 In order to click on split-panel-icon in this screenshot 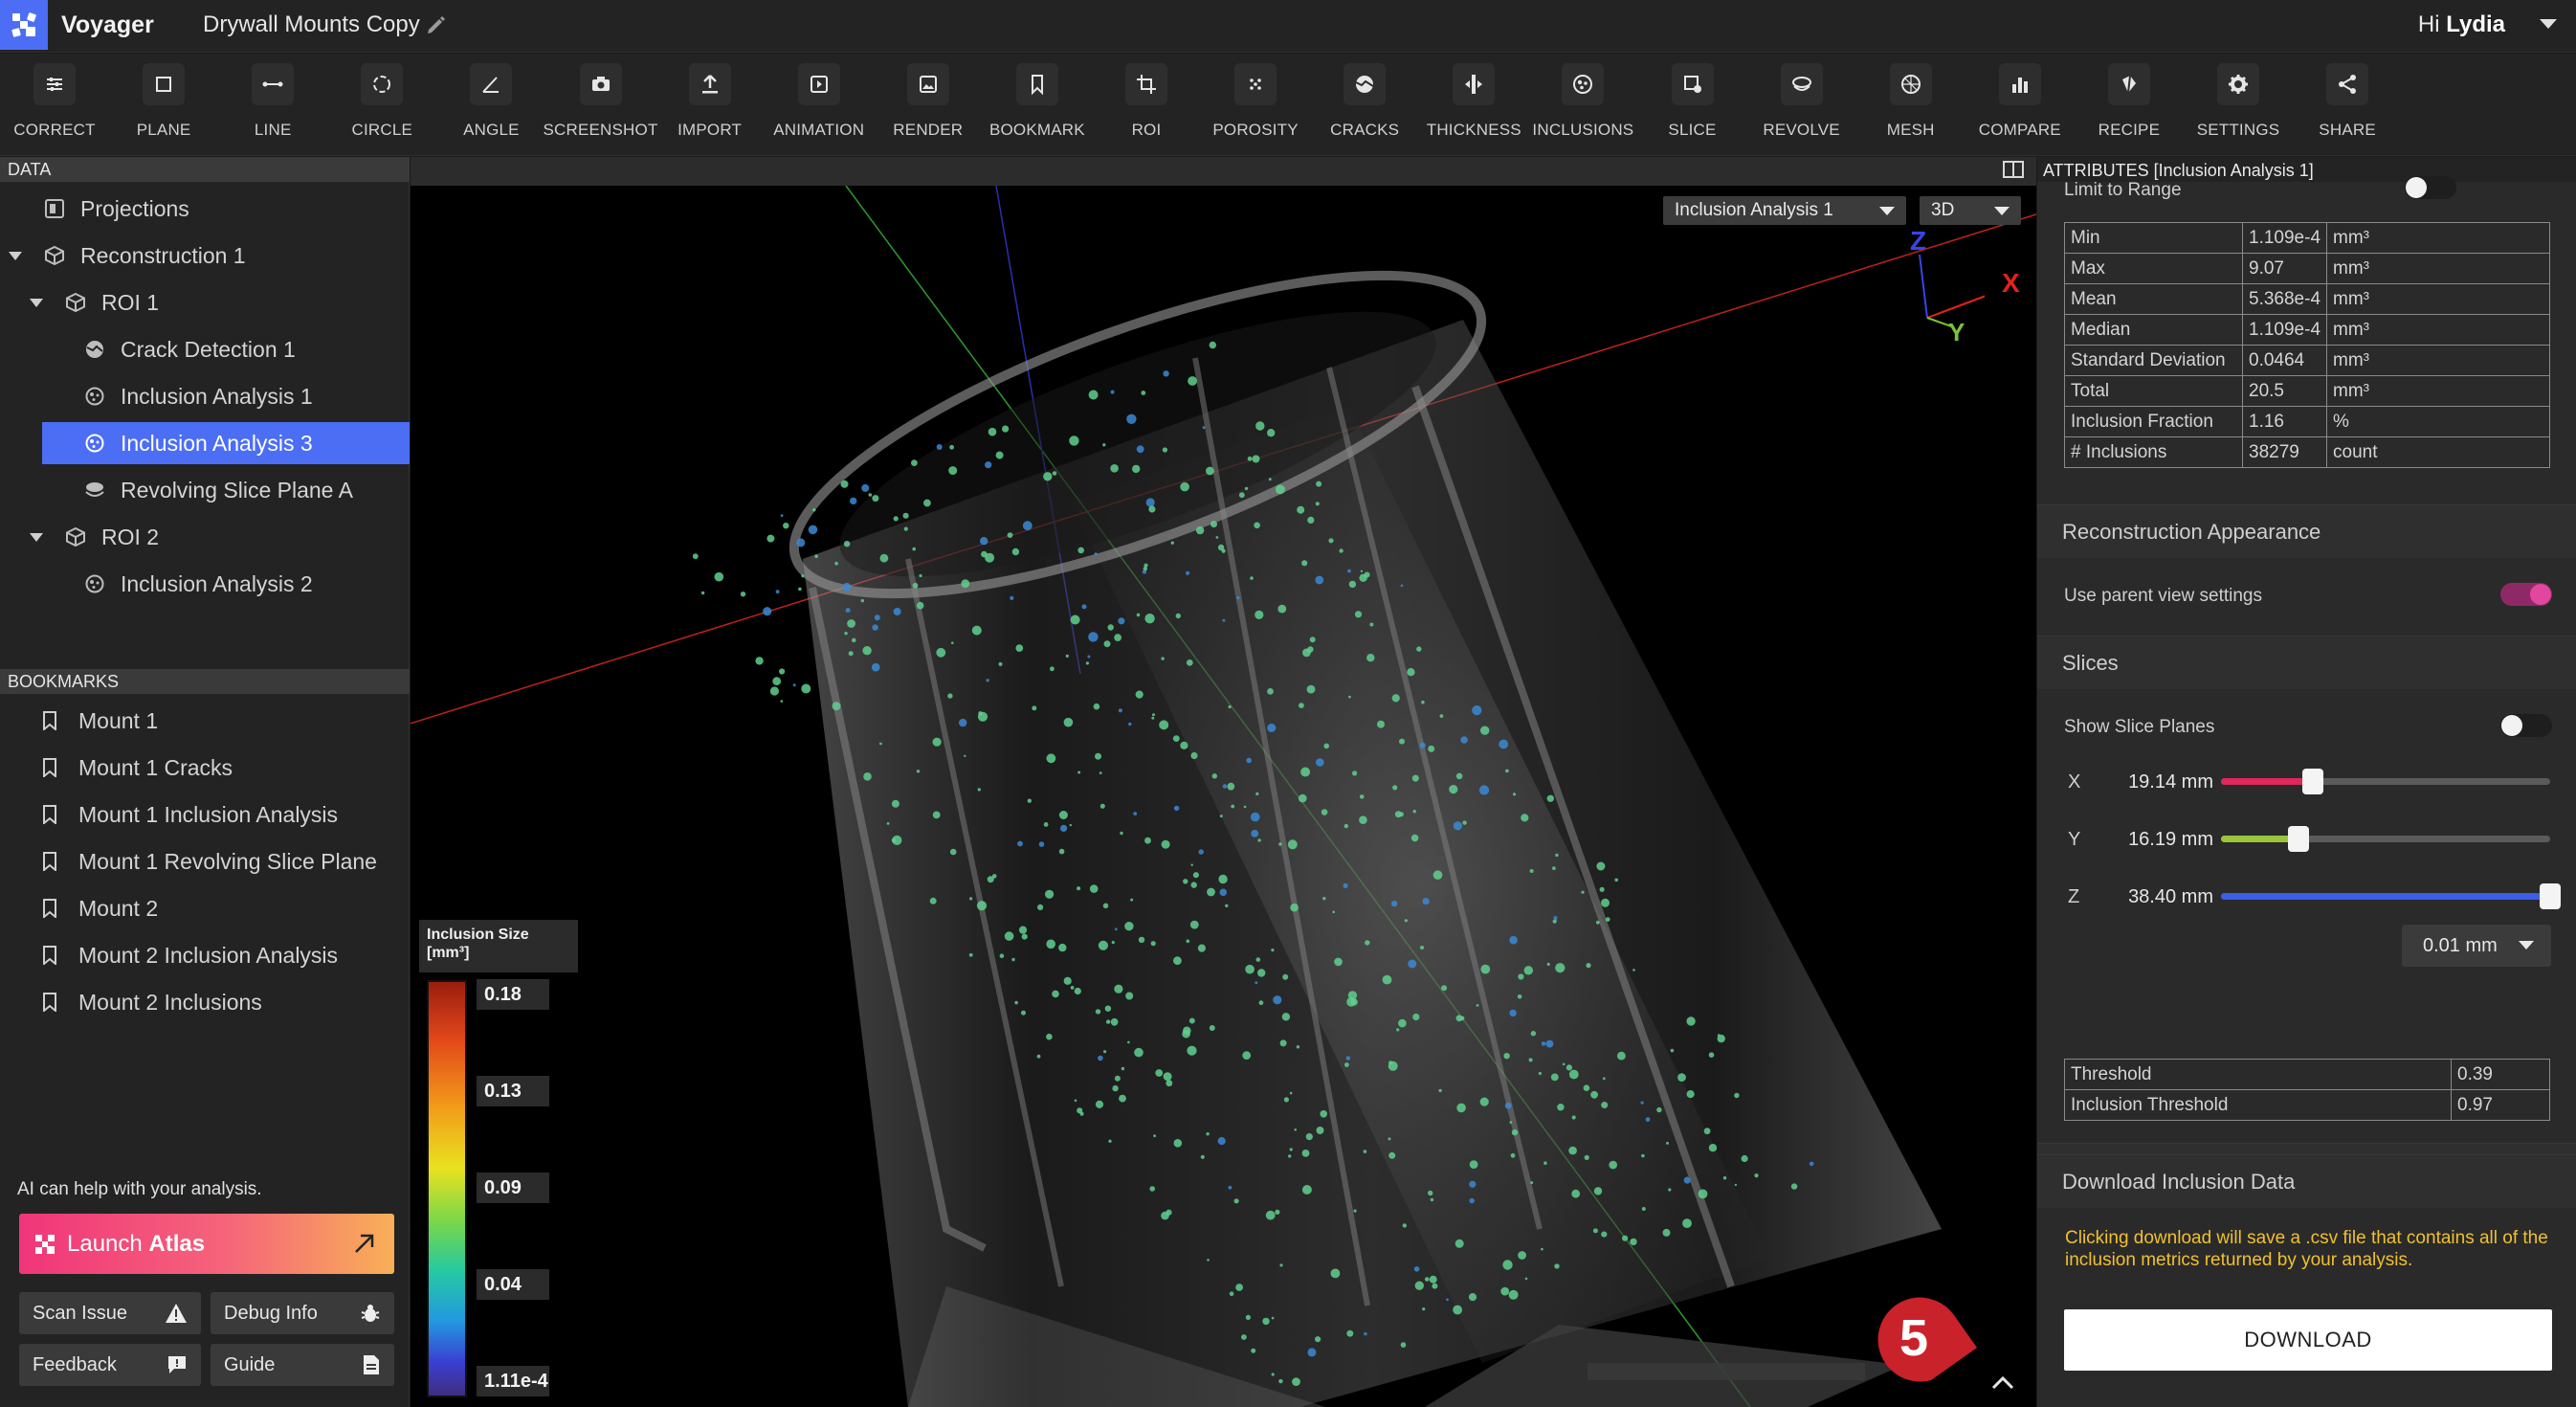, I will do `click(2013, 172)`.